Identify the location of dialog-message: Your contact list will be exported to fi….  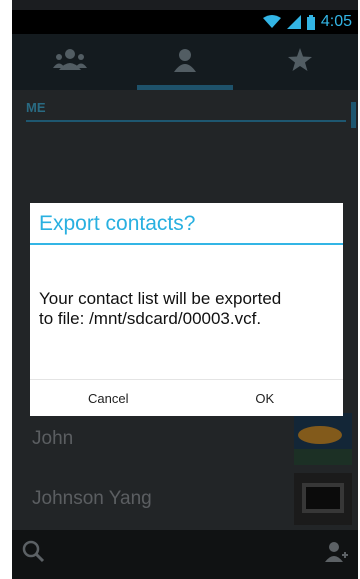
(160, 308).